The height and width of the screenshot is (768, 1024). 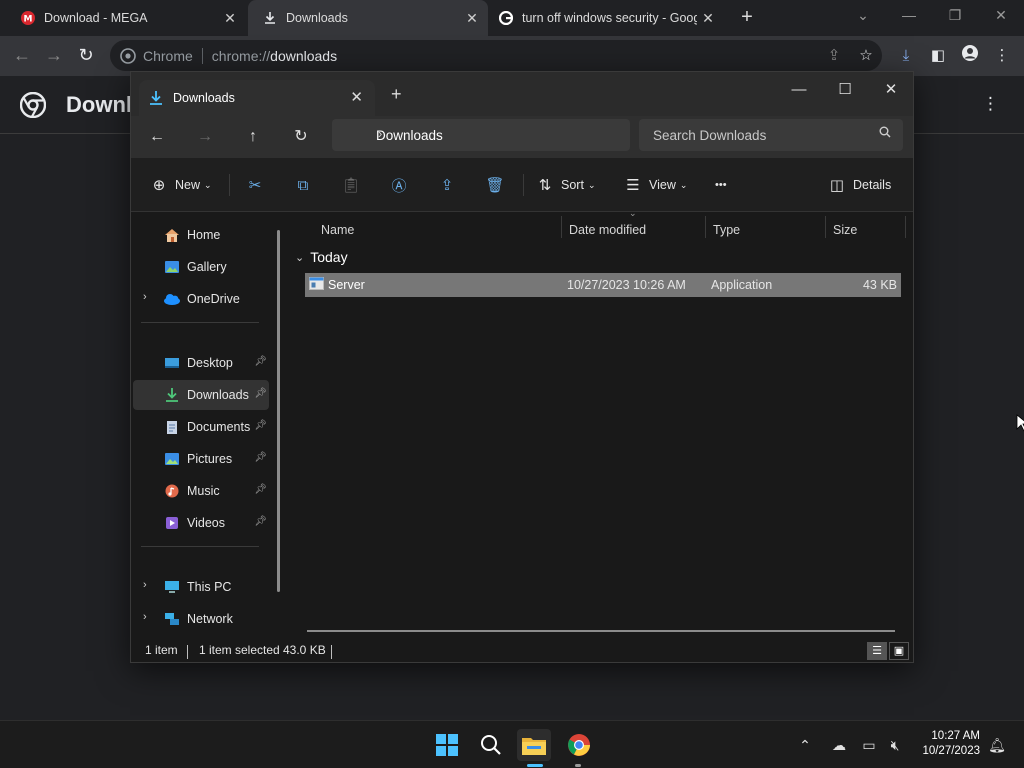 What do you see at coordinates (253, 137) in the screenshot?
I see `up-icon: ↑` at bounding box center [253, 137].